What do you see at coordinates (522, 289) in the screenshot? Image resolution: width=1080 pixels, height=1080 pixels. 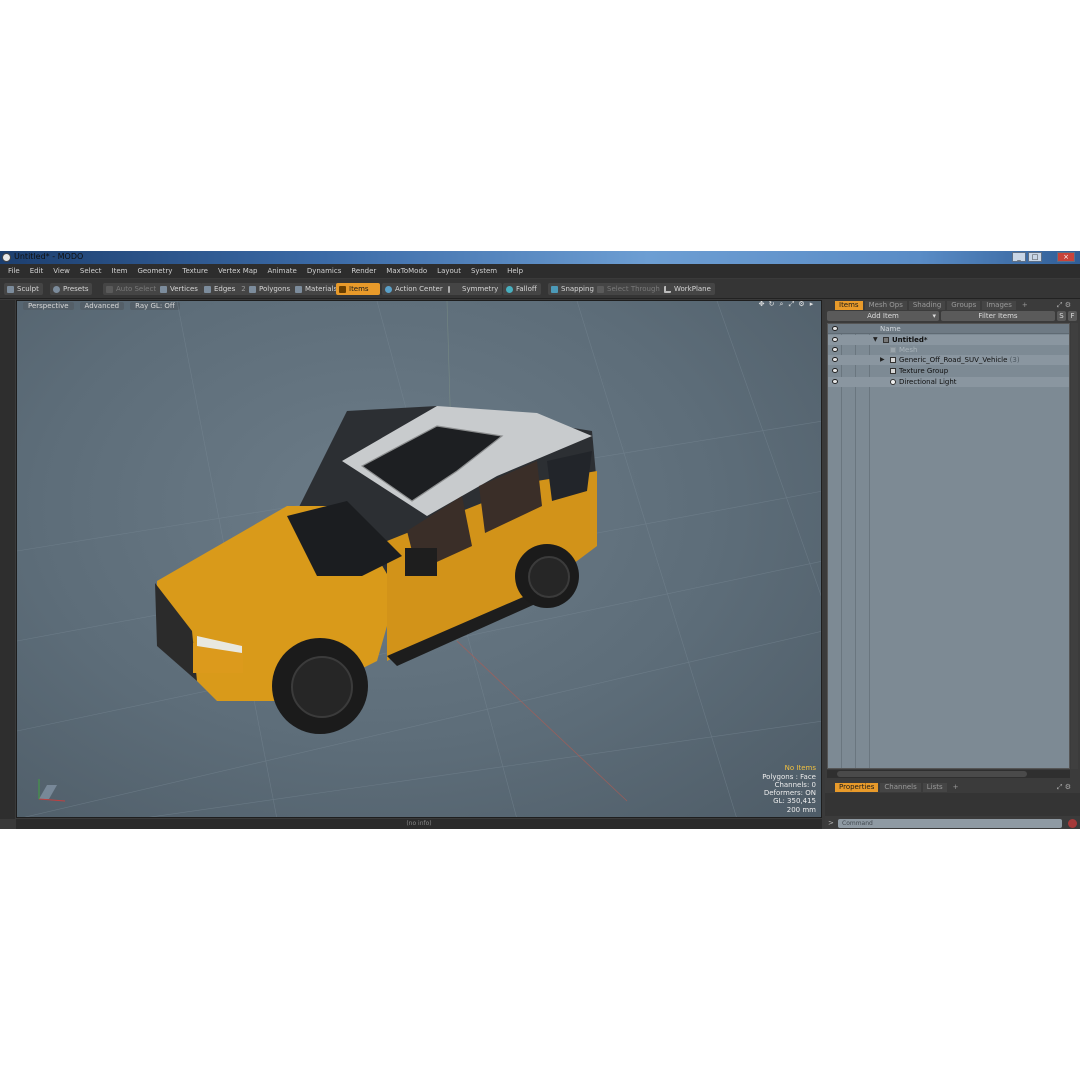 I see `falloff-button: Falloff` at bounding box center [522, 289].